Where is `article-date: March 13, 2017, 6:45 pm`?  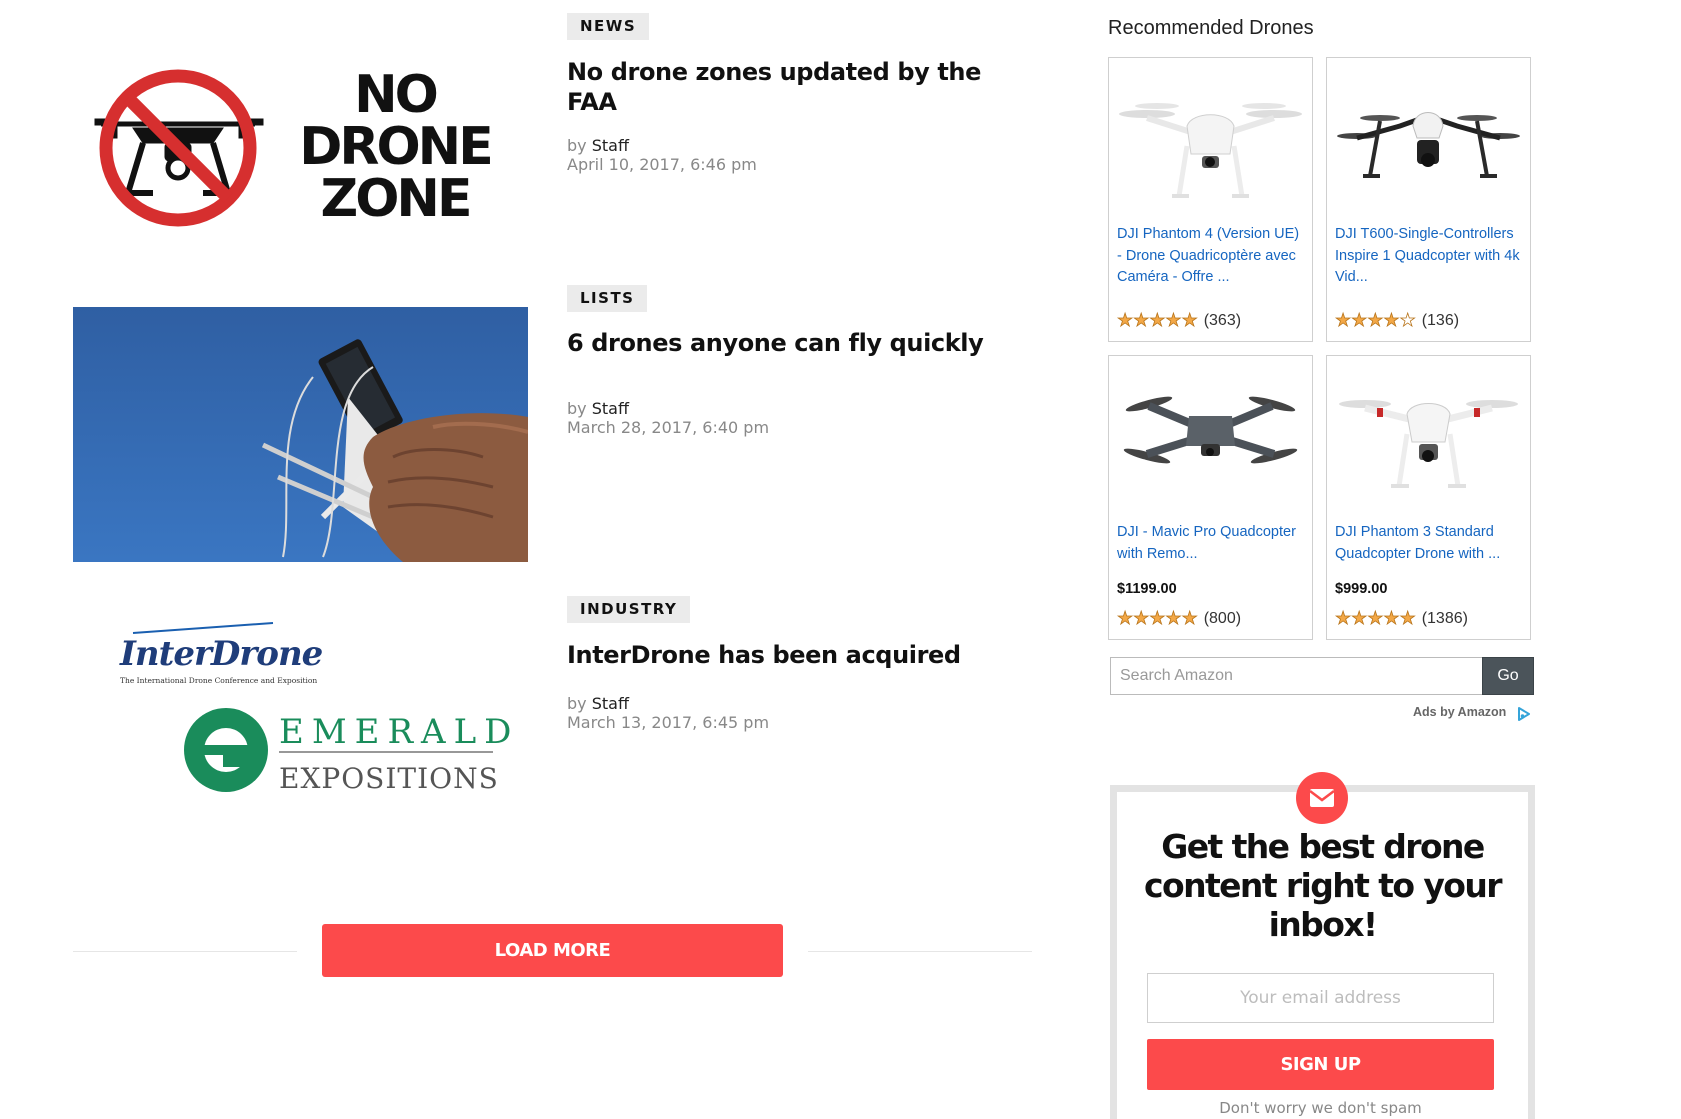 article-date: March 13, 2017, 6:45 pm is located at coordinates (668, 722).